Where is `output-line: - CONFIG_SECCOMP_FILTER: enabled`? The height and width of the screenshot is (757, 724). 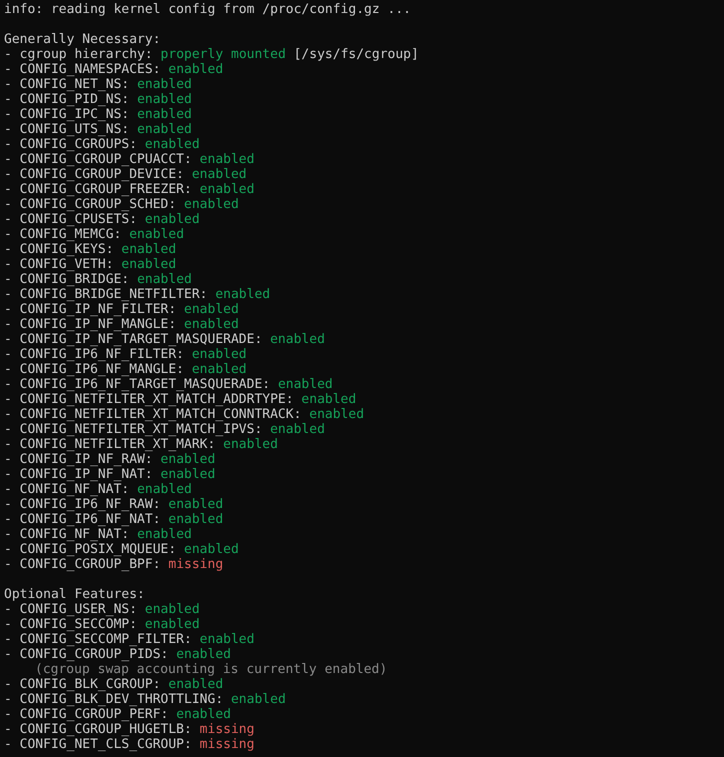 output-line: - CONFIG_SECCOMP_FILTER: enabled is located at coordinates (129, 639).